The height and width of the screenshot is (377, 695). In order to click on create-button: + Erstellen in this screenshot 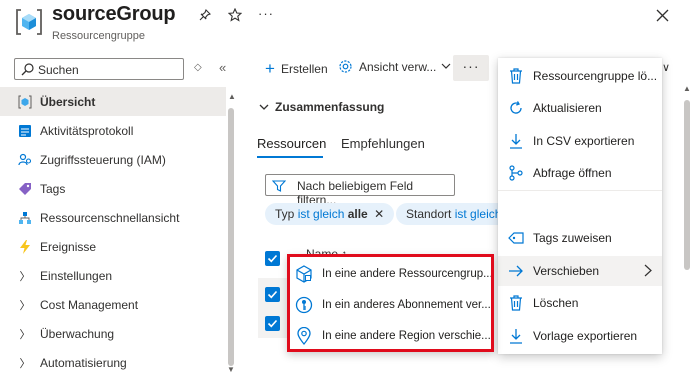, I will do `click(296, 68)`.